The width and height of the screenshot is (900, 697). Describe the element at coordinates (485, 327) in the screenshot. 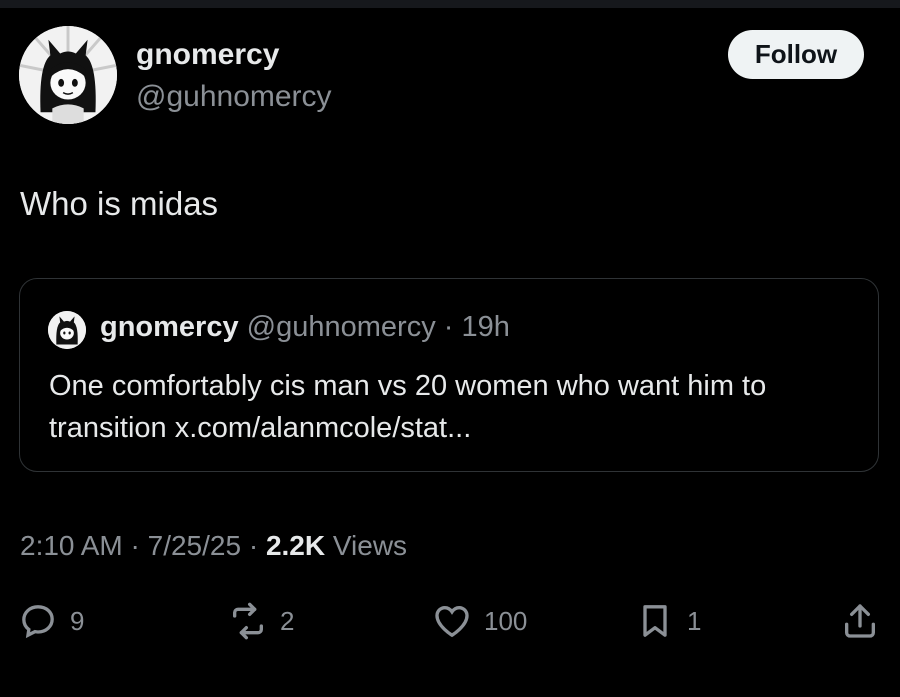

I see `quoted-age: 19h` at that location.